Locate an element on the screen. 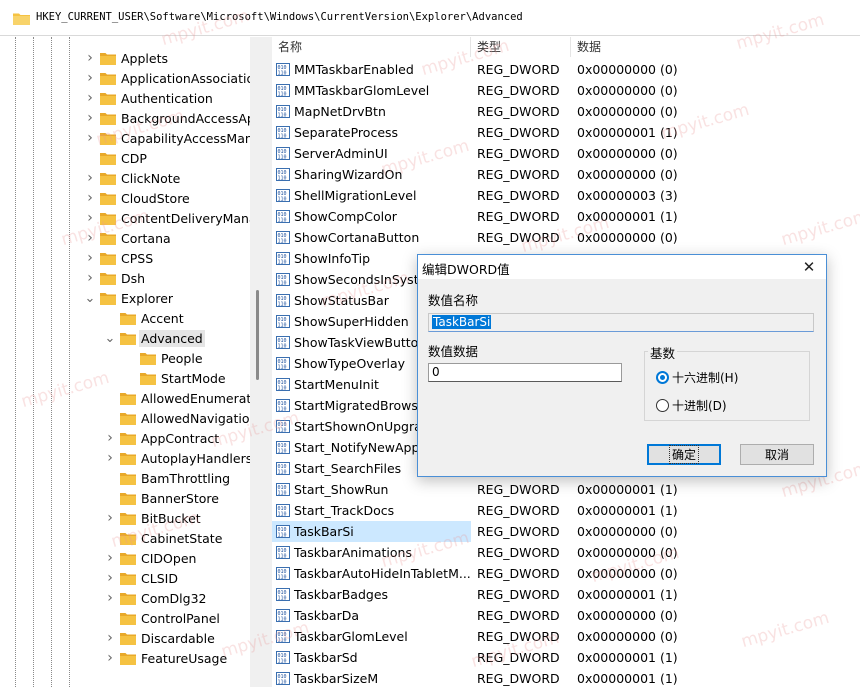 This screenshot has height=687, width=860. column-header-type: 类型 is located at coordinates (521, 47).